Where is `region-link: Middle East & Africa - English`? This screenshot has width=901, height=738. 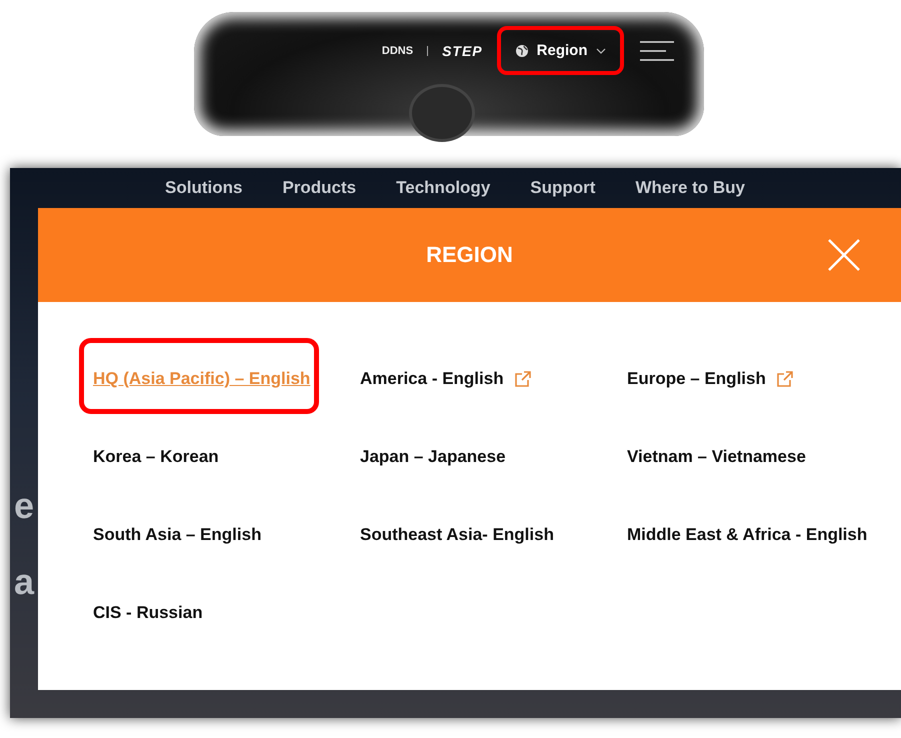 region-link: Middle East & Africa - English is located at coordinates (747, 535).